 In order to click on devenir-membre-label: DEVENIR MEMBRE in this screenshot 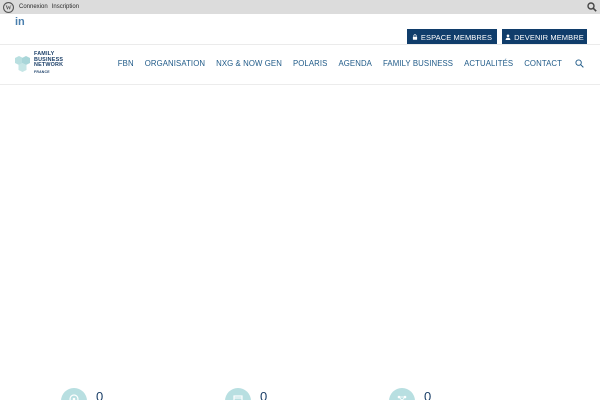, I will do `click(549, 37)`.